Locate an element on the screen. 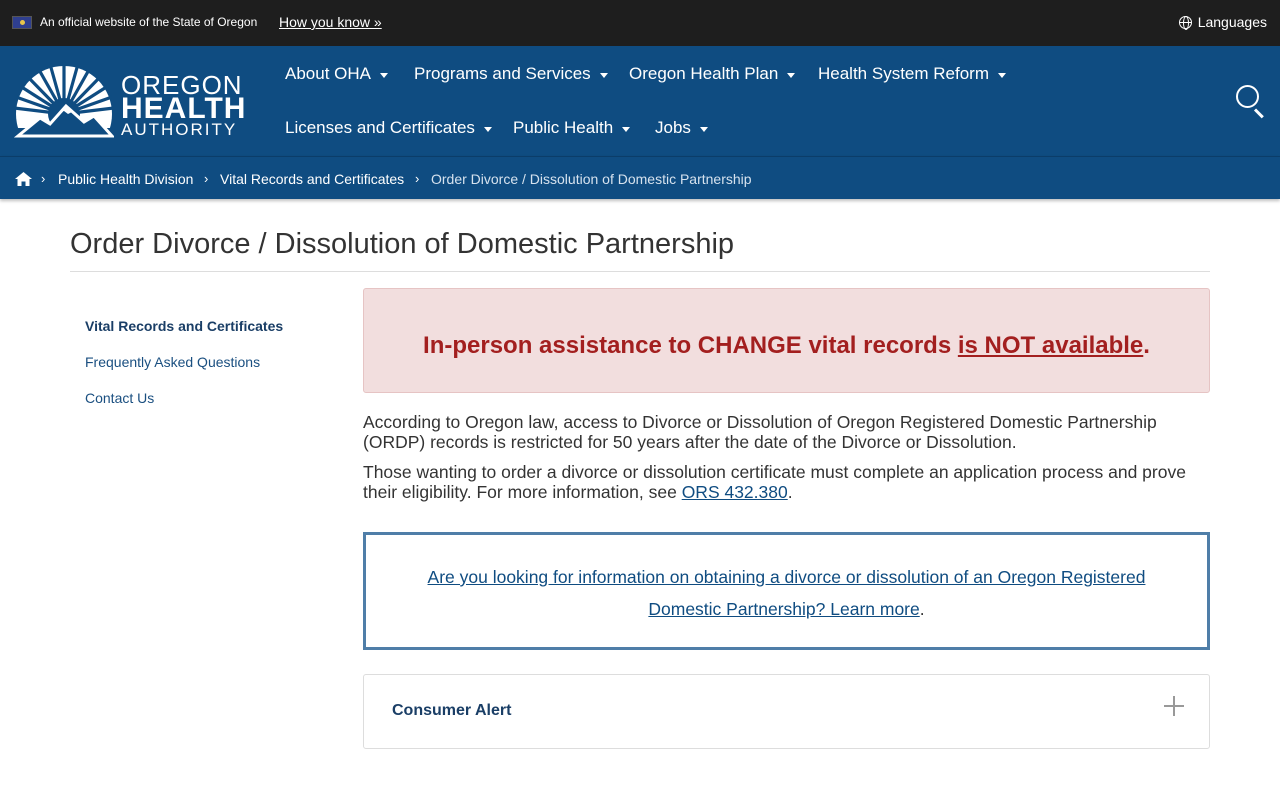  nav-about-oha: About OHA is located at coordinates (336, 74).